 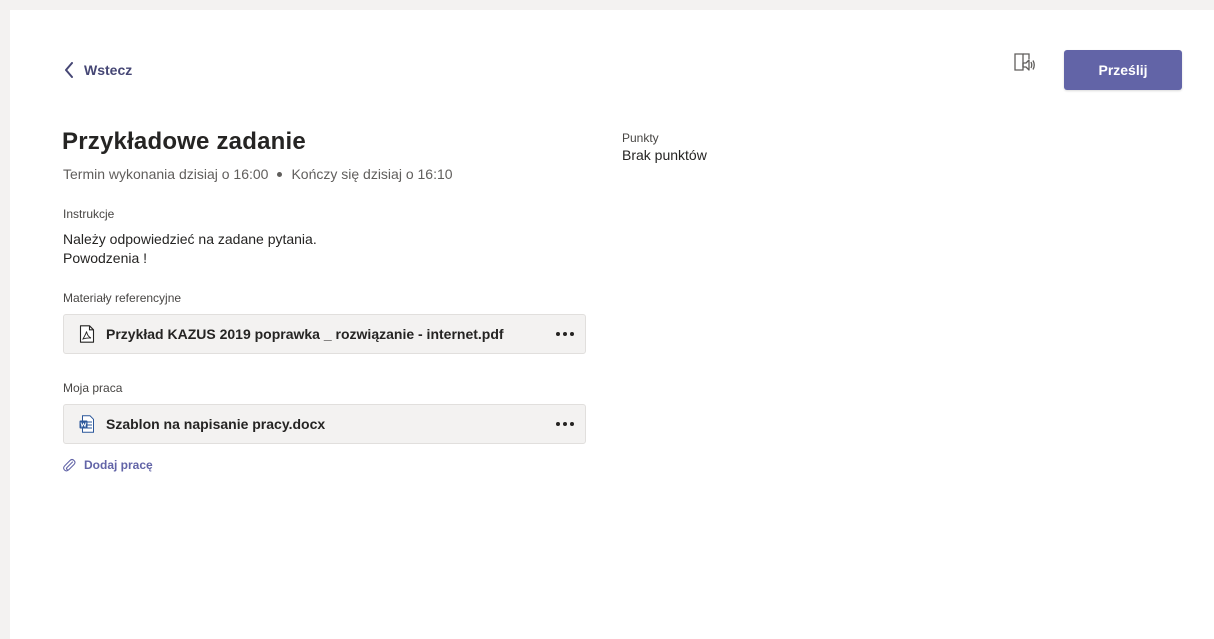 What do you see at coordinates (108, 70) in the screenshot?
I see `back-label: Wstecz` at bounding box center [108, 70].